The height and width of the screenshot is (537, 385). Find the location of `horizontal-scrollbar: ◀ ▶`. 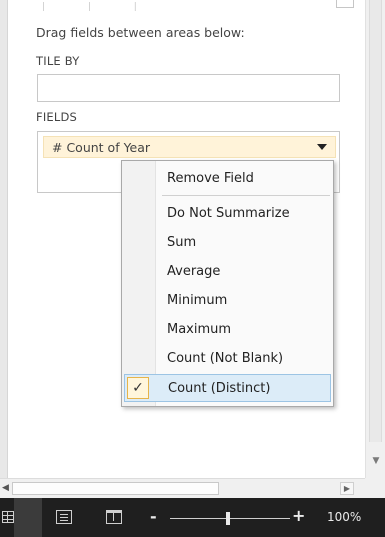

horizontal-scrollbar: ◀ ▶ is located at coordinates (182, 488).